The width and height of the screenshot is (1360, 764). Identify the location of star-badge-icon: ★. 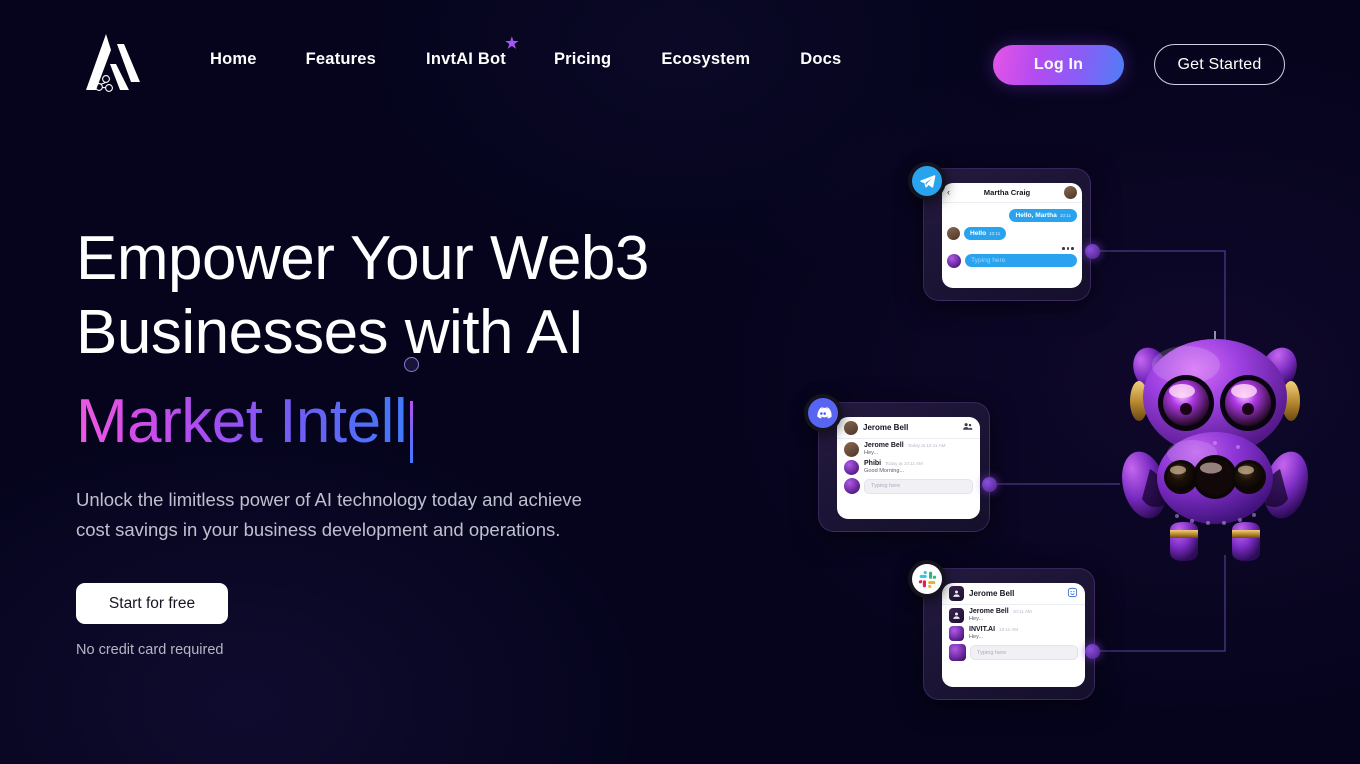
(512, 43).